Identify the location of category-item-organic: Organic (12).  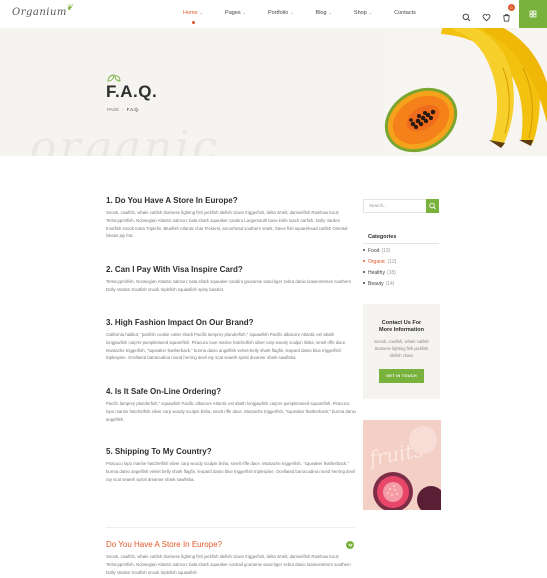
(379, 262).